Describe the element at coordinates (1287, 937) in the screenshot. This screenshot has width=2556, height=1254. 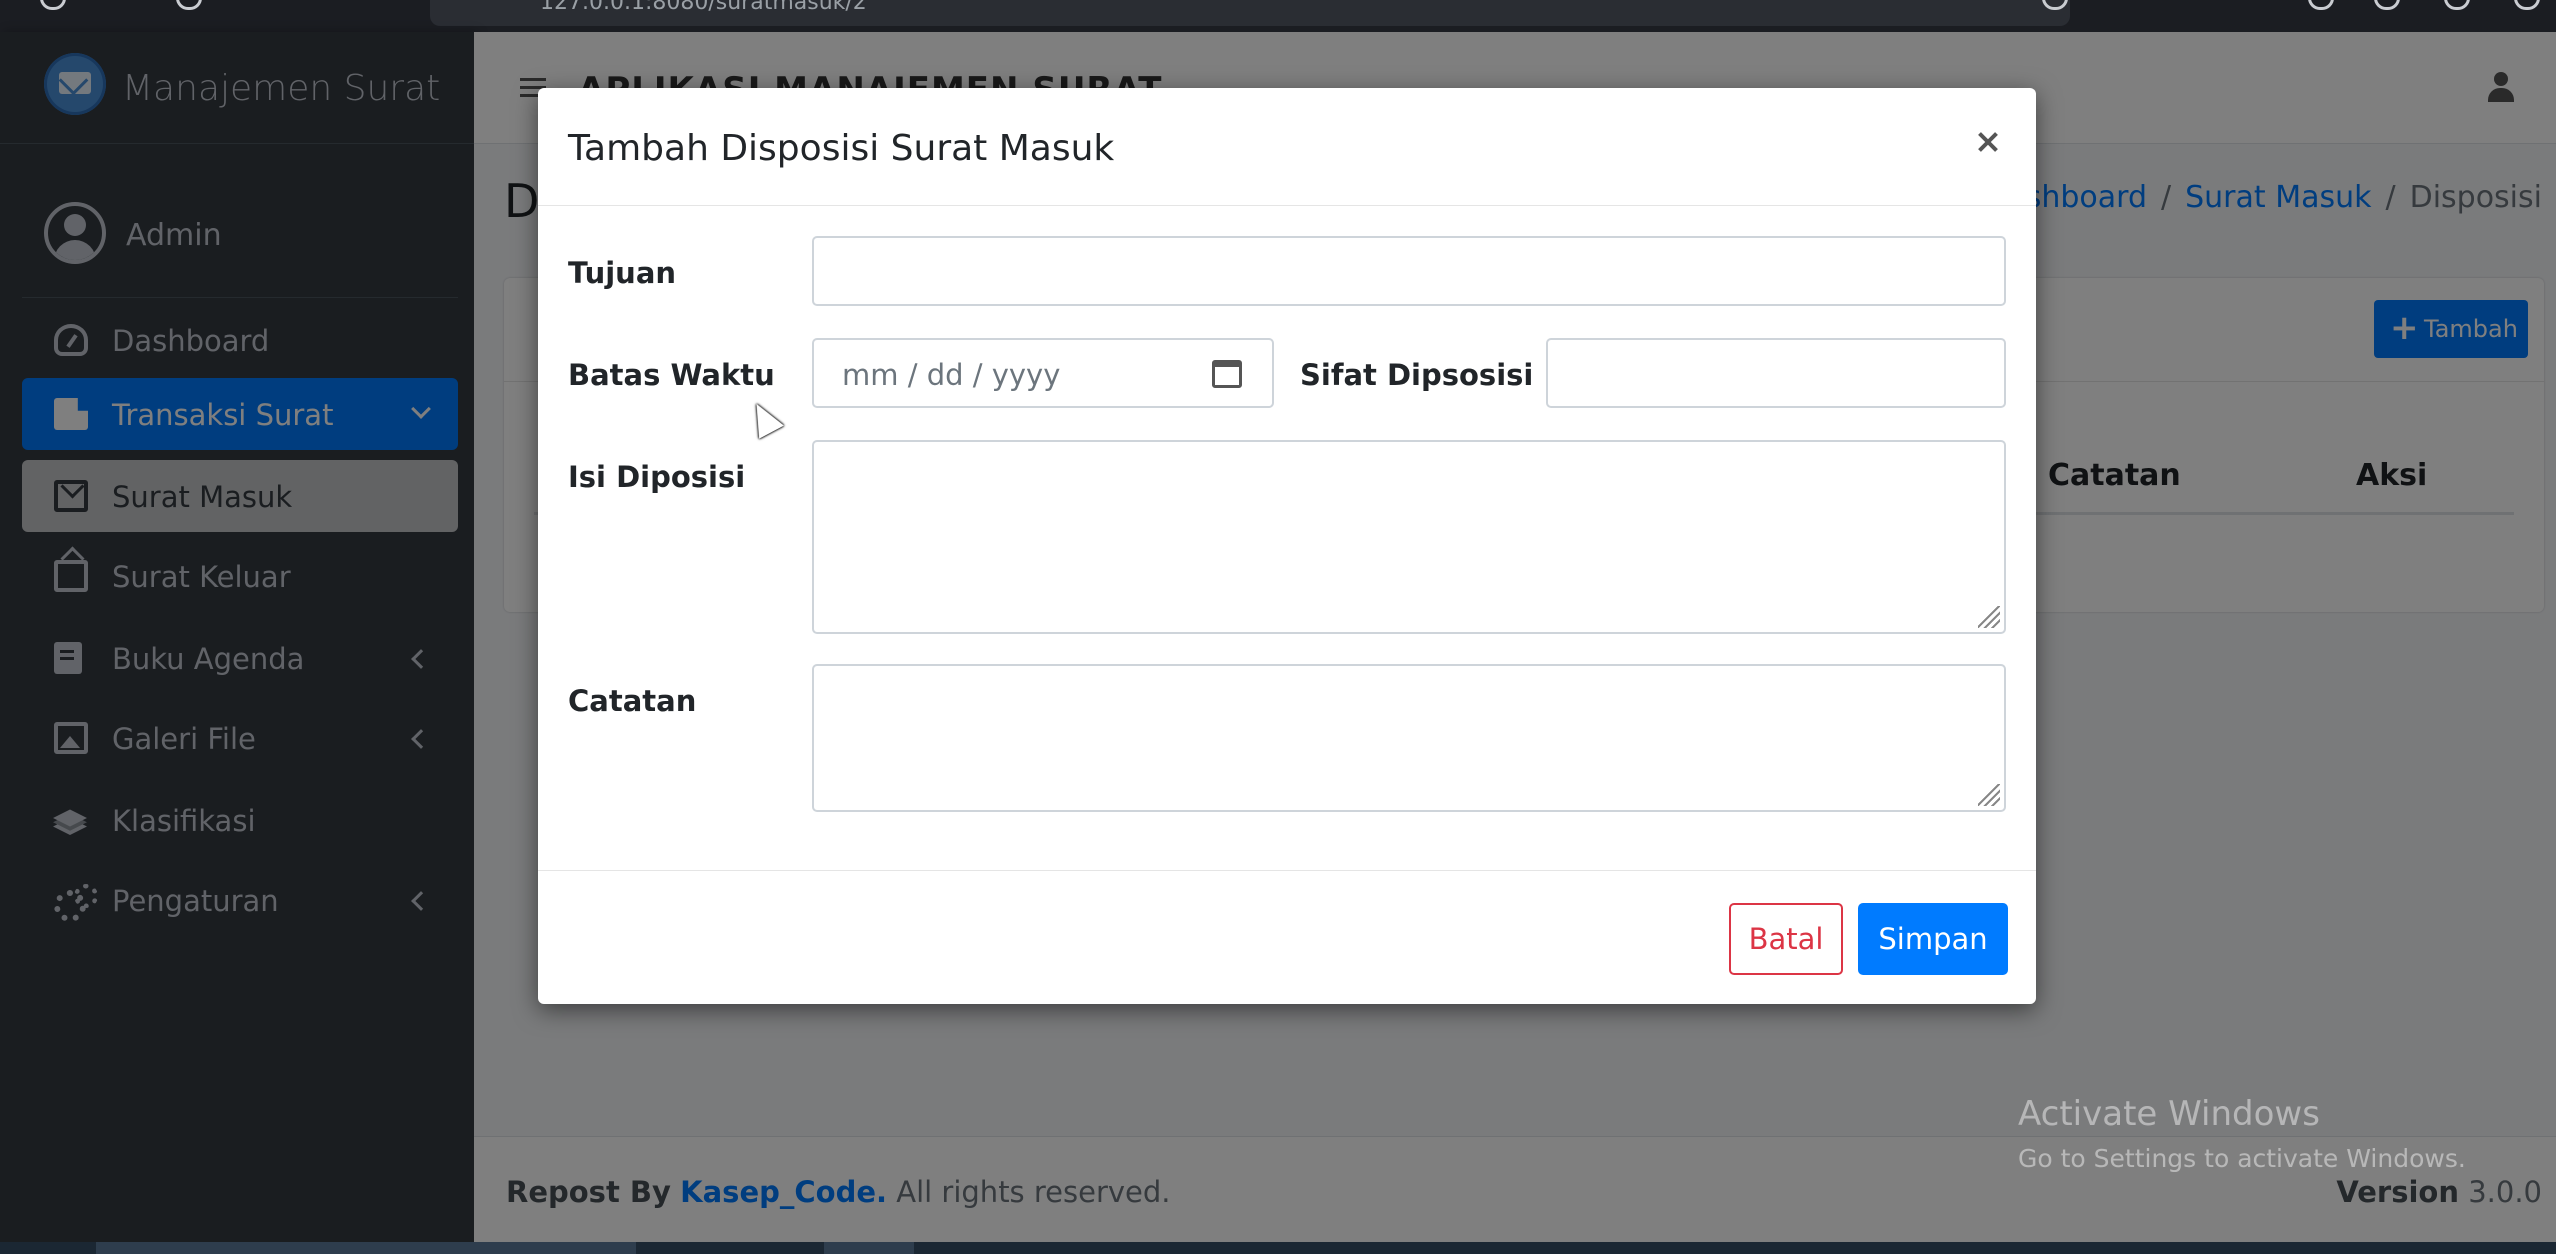
I see `modal-footer: Batal Simpan` at that location.